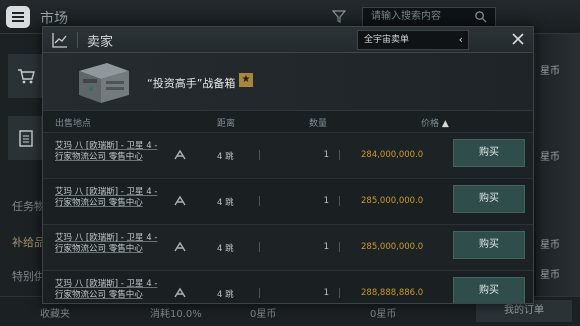  Describe the element at coordinates (246, 80) in the screenshot. I see `star-icon: ★` at that location.